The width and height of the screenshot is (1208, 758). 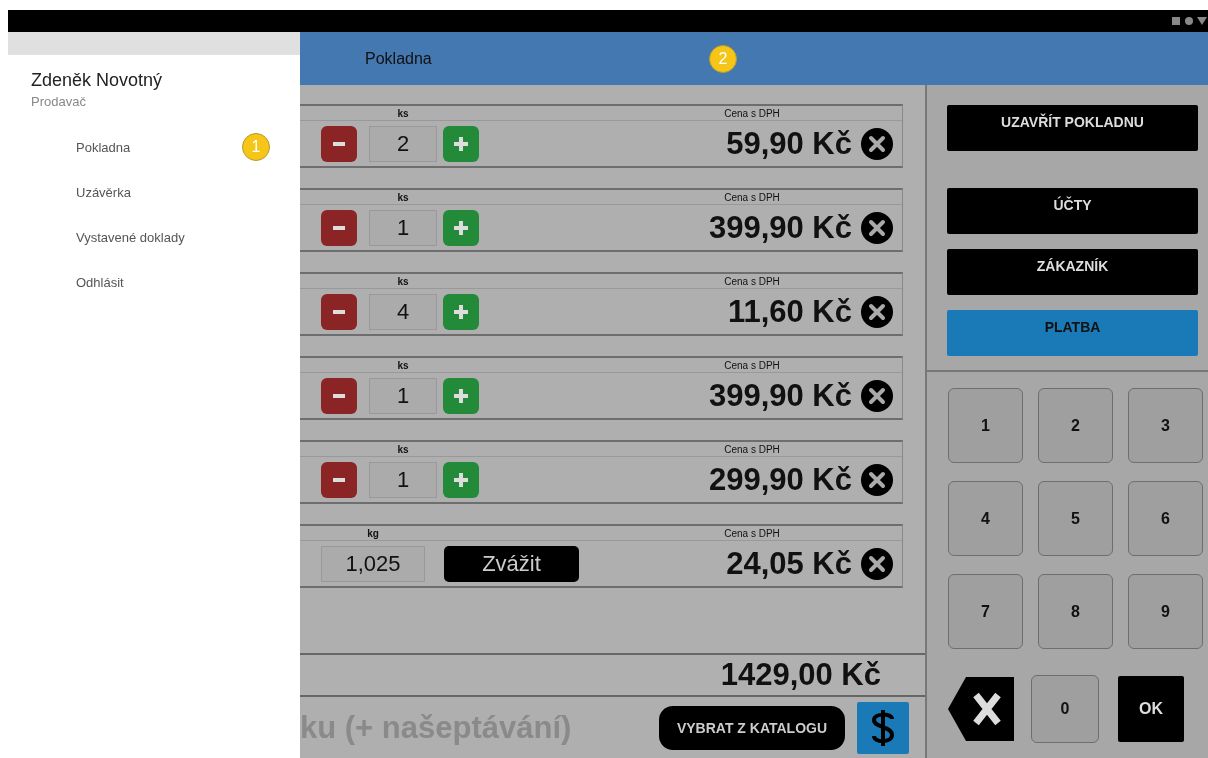 What do you see at coordinates (511, 563) in the screenshot?
I see `weigh-button: Zvážit` at bounding box center [511, 563].